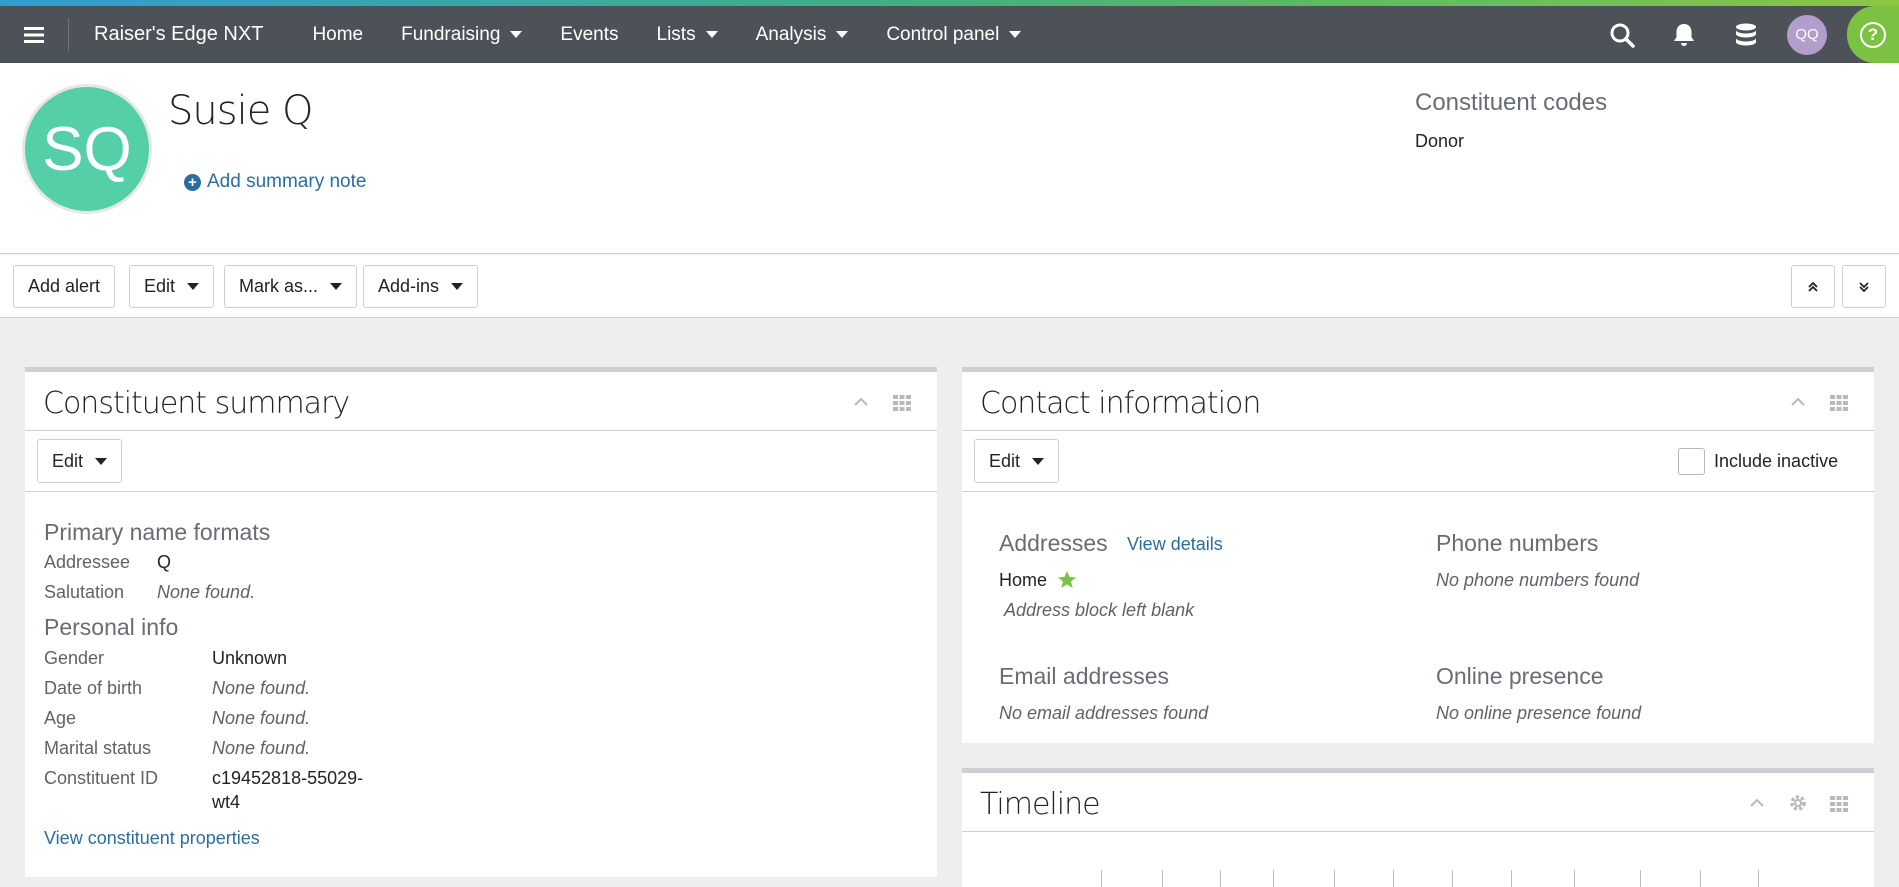  Describe the element at coordinates (152, 838) in the screenshot. I see `view-constituent-properties-link: View constituent properties` at that location.